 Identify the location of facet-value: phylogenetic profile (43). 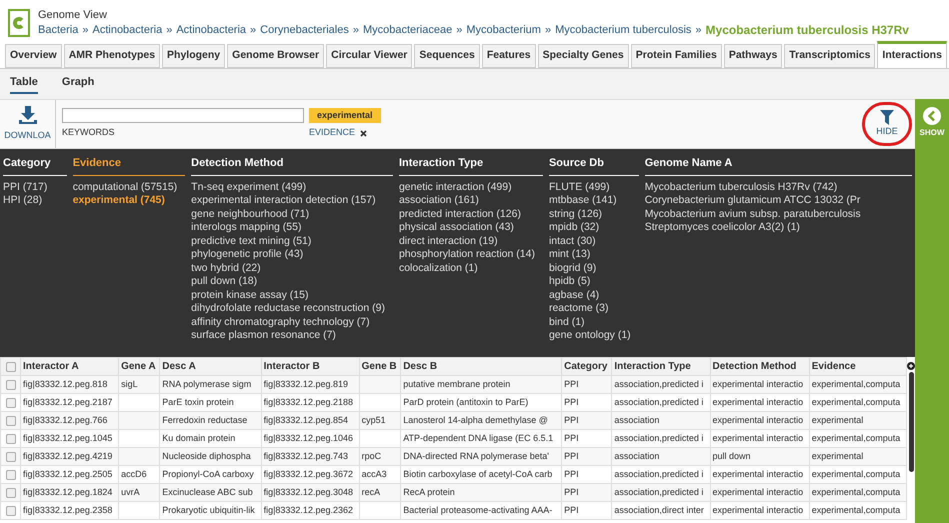
(288, 255).